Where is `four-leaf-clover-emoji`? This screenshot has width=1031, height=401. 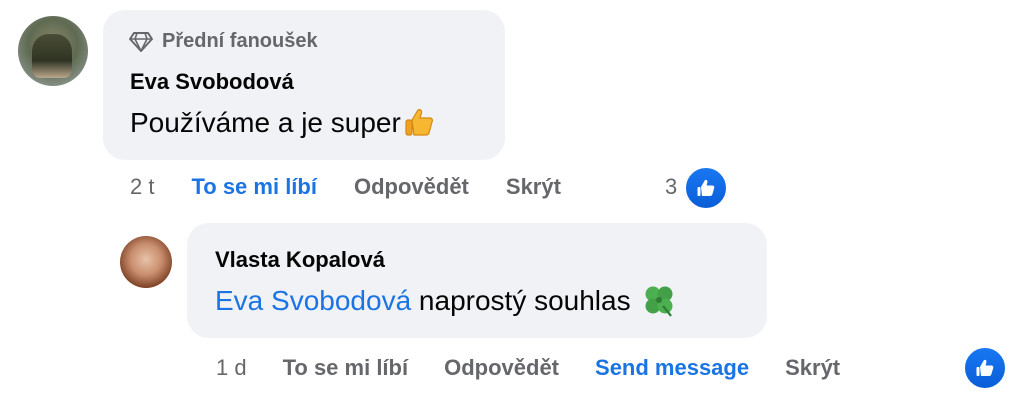
four-leaf-clover-emoji is located at coordinates (659, 303).